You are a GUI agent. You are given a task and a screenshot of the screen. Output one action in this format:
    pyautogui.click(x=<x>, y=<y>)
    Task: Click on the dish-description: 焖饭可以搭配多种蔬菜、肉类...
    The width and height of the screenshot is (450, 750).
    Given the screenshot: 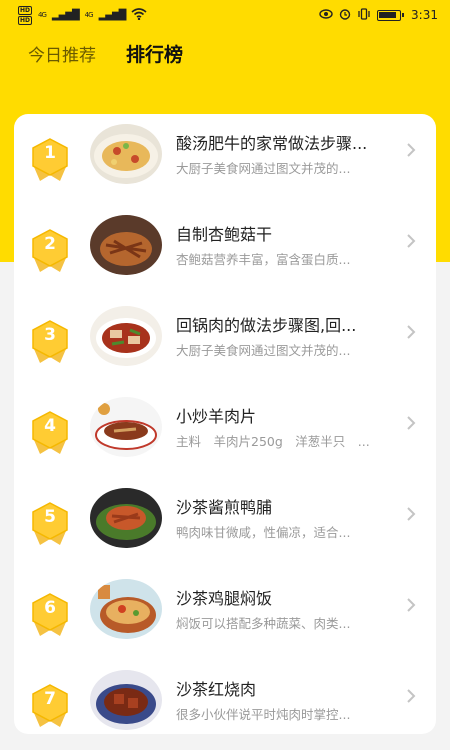 What is the action you would take?
    pyautogui.click(x=263, y=623)
    